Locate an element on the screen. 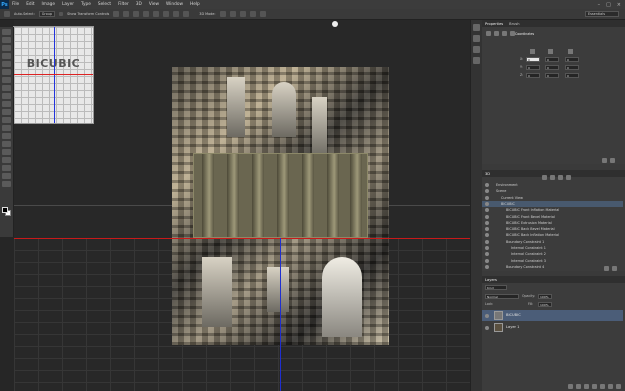 This screenshot has width=625, height=391. y-rotation-field: 0 is located at coordinates (552, 67).